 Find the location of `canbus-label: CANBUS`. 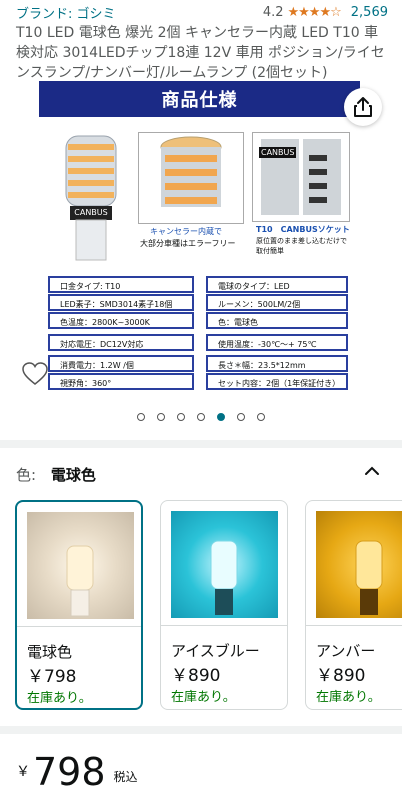

canbus-label: CANBUS is located at coordinates (91, 212).